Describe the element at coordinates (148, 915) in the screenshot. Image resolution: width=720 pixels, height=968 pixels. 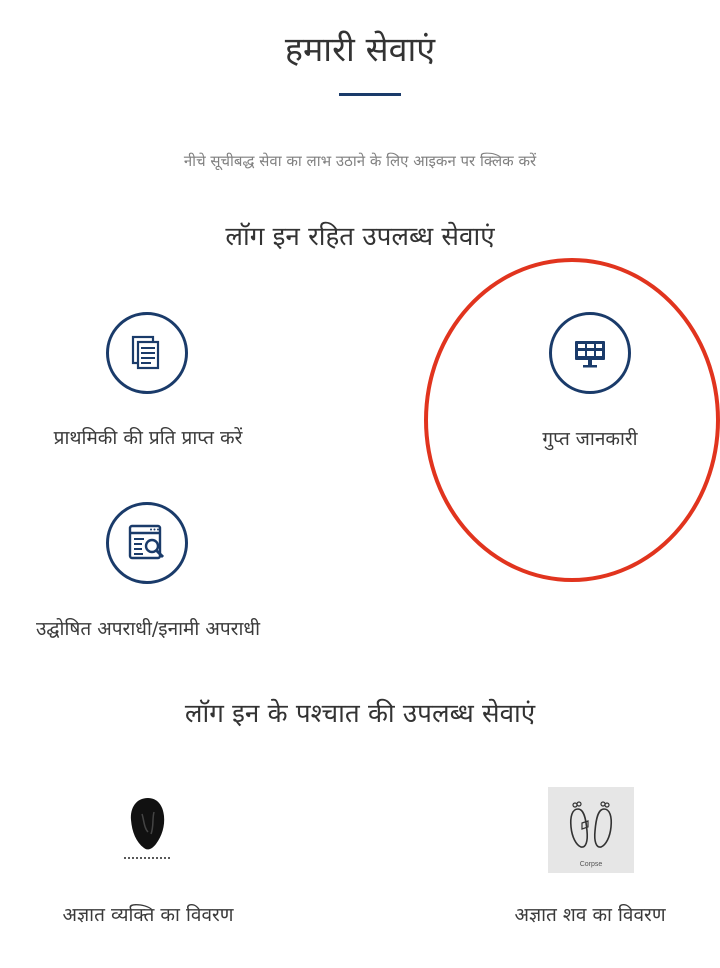
I see `service-label: अज्ञात व्यक्ति का विवरण` at that location.